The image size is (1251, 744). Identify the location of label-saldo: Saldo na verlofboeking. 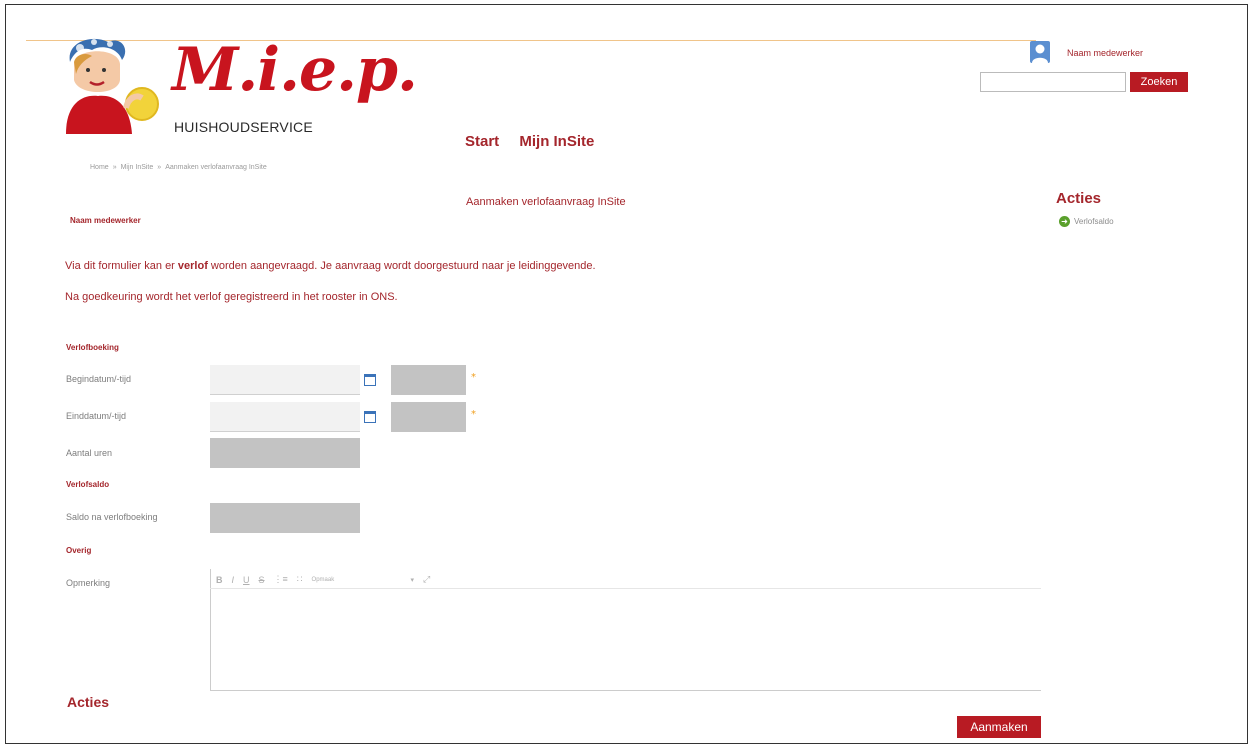
(112, 517).